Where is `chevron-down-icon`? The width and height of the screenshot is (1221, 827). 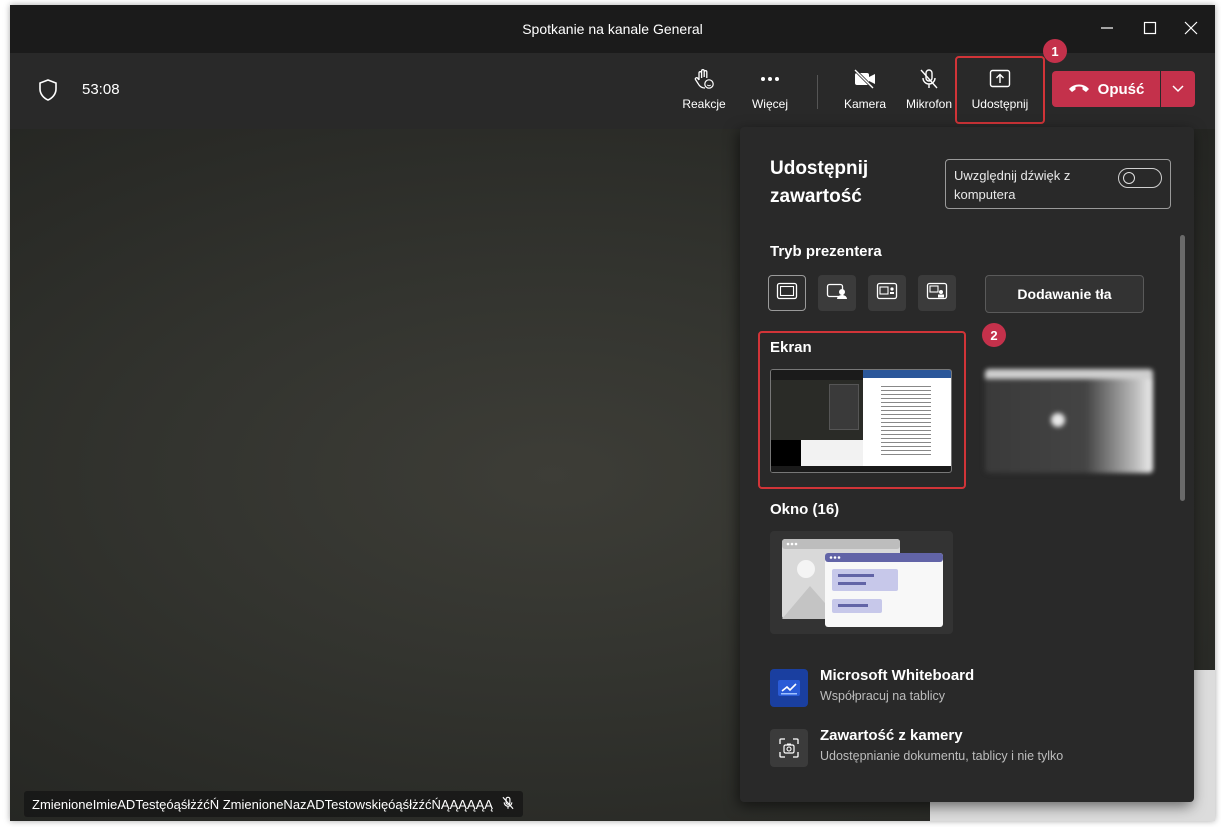 chevron-down-icon is located at coordinates (1178, 89).